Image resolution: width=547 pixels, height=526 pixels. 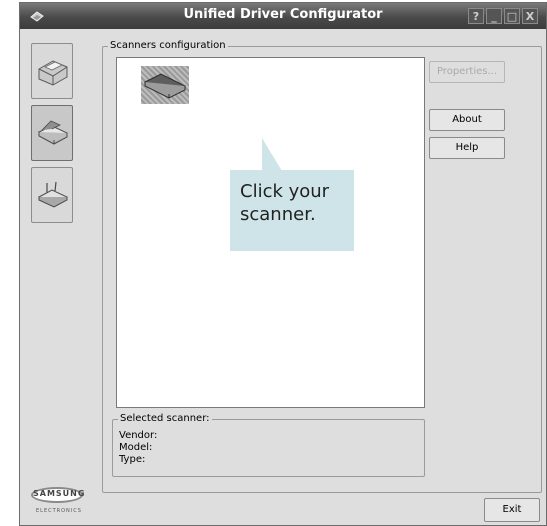 I want to click on scanners-configuration-label: Scanners configuration, so click(x=168, y=45).